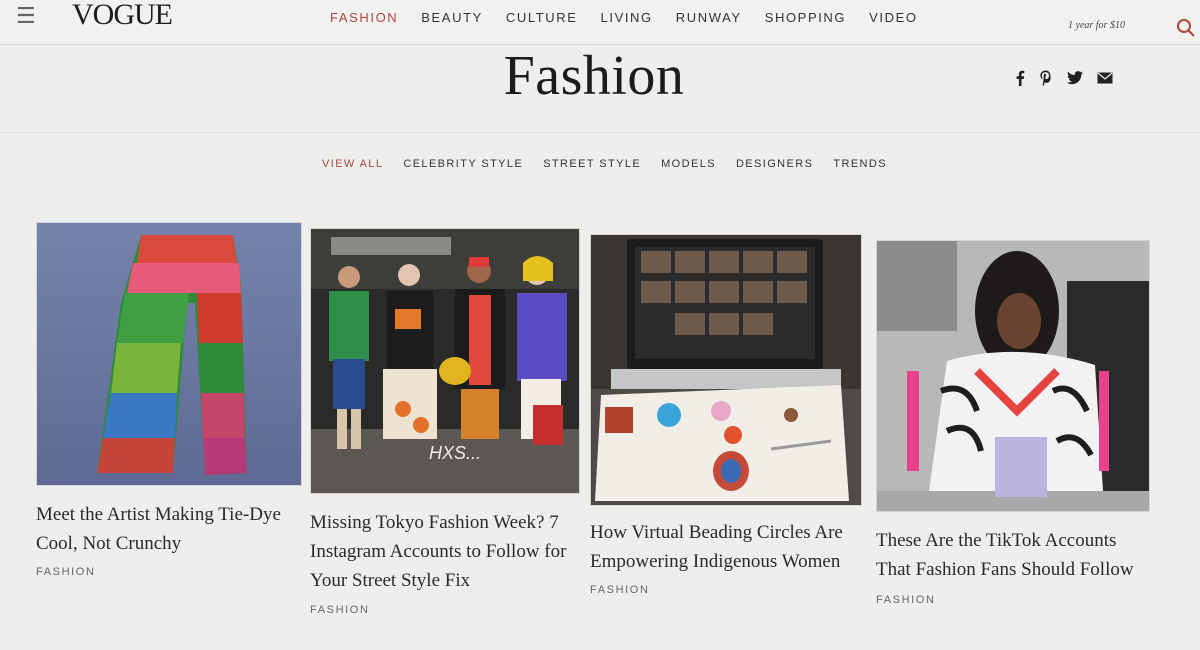 This screenshot has height=650, width=1200. What do you see at coordinates (1186, 28) in the screenshot?
I see `search-icon` at bounding box center [1186, 28].